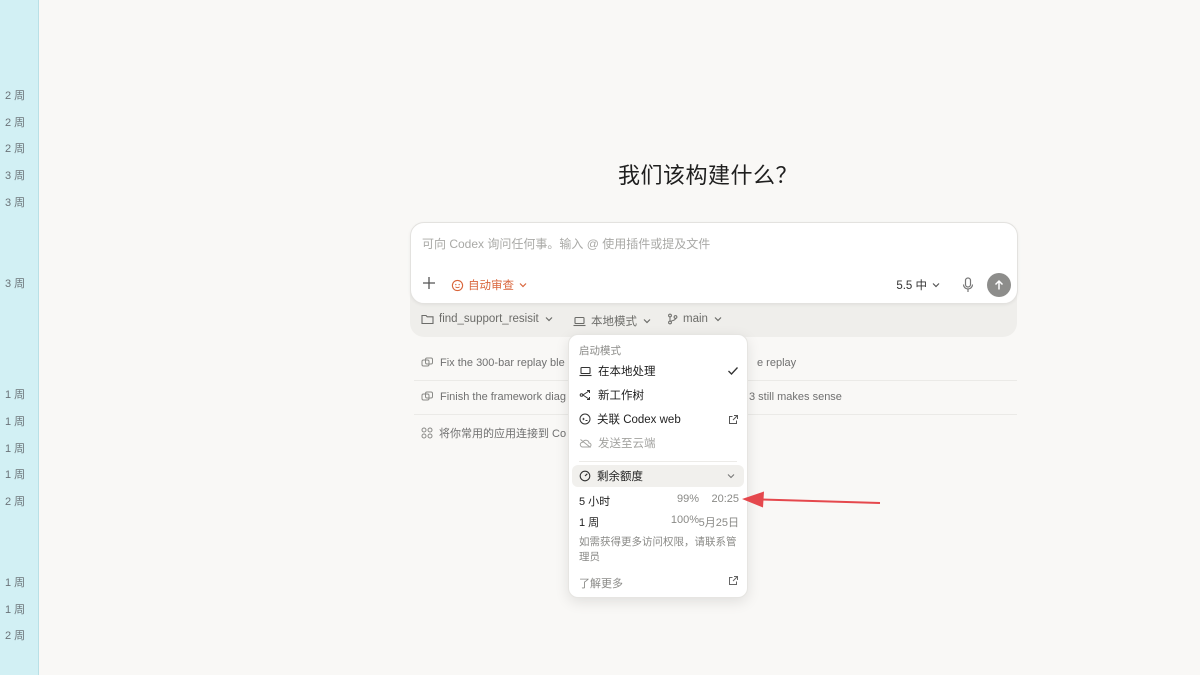 Image resolution: width=1200 pixels, height=675 pixels. I want to click on divider, so click(658, 461).